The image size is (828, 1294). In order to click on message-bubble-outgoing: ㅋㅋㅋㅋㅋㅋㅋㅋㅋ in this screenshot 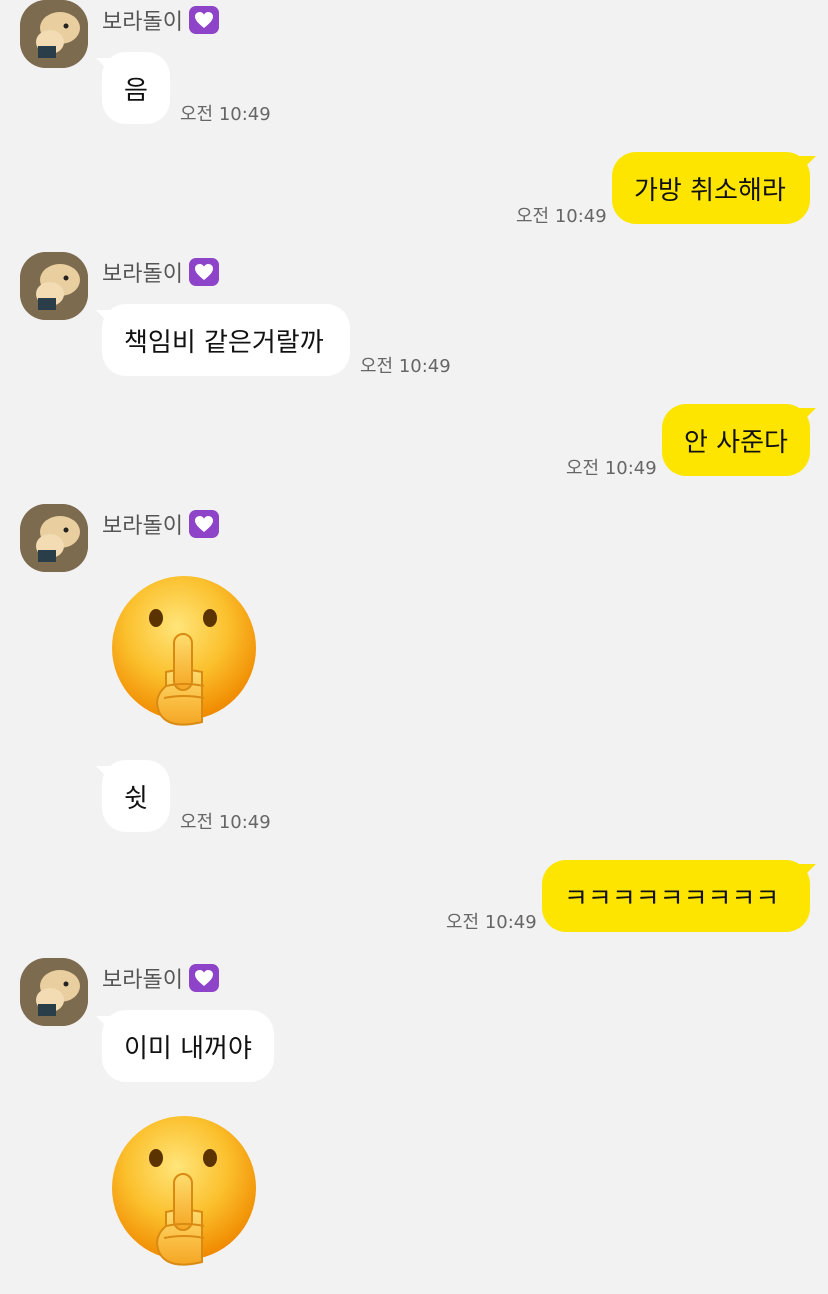, I will do `click(676, 896)`.